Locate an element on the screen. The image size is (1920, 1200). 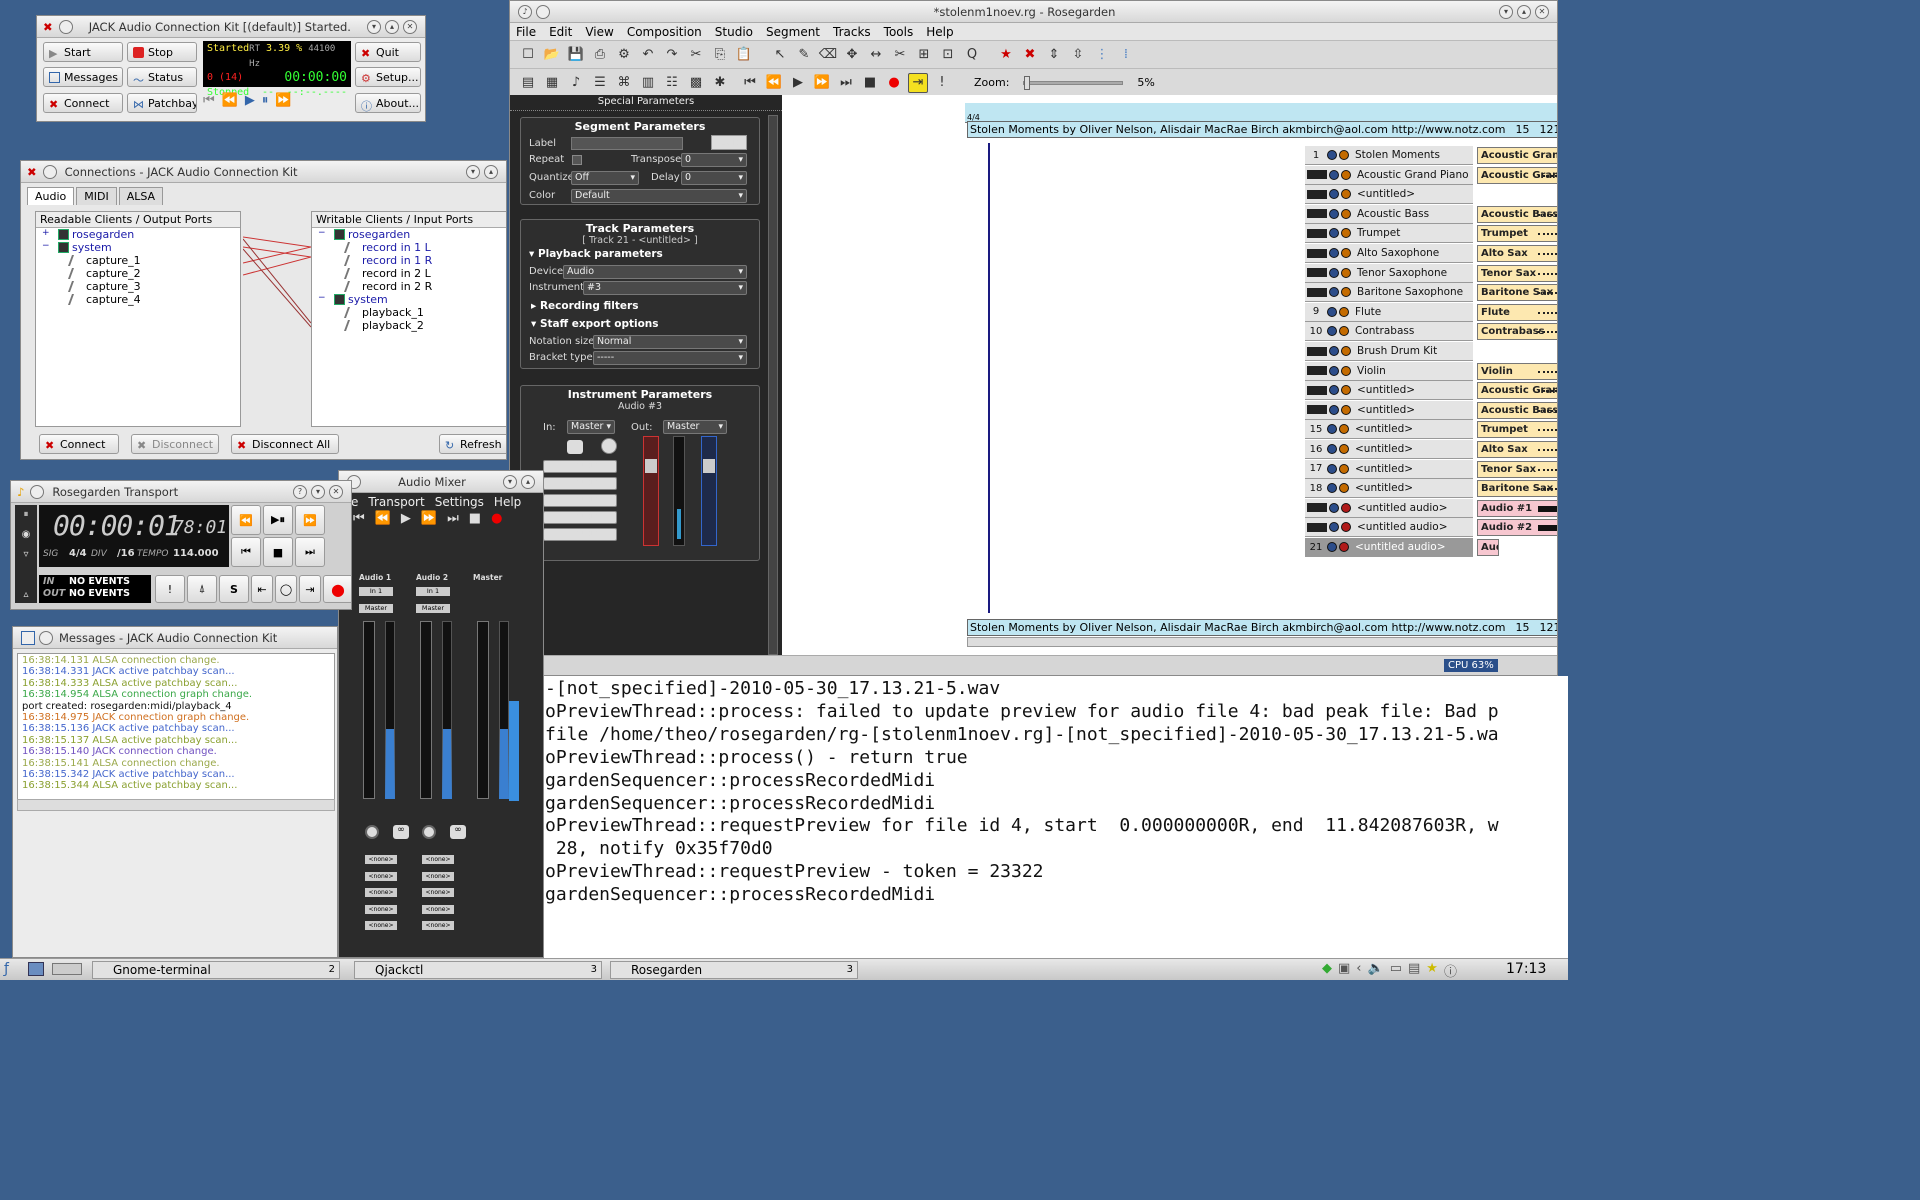
rewind-start-icon: ⏮ is located at coordinates (209, 100).